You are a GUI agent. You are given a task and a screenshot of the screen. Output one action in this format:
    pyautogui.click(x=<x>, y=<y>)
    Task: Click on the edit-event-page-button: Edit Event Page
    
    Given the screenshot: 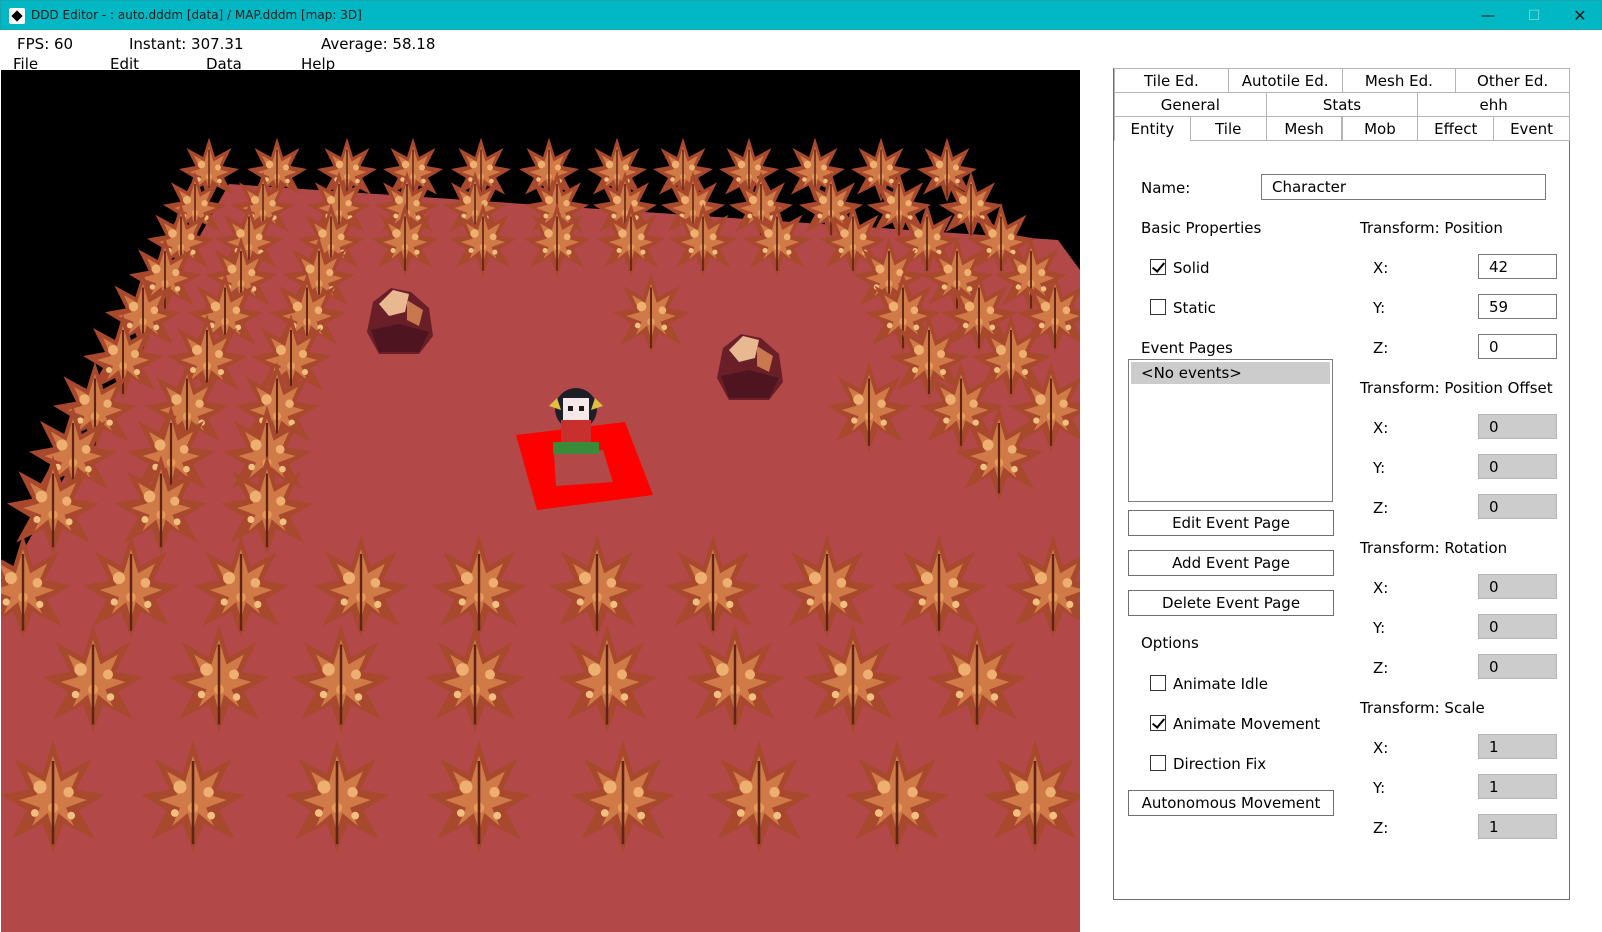 What is the action you would take?
    pyautogui.click(x=1231, y=523)
    